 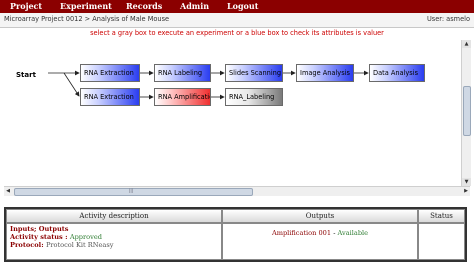 I want to click on node-rna-amplification: RNA Amplification, so click(x=182, y=97).